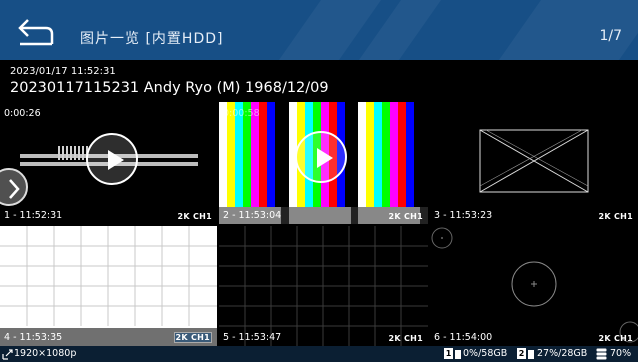 This screenshot has height=362, width=638. I want to click on thumbnail-4: 4 - 11:53:35 2K CH1, so click(108, 286).